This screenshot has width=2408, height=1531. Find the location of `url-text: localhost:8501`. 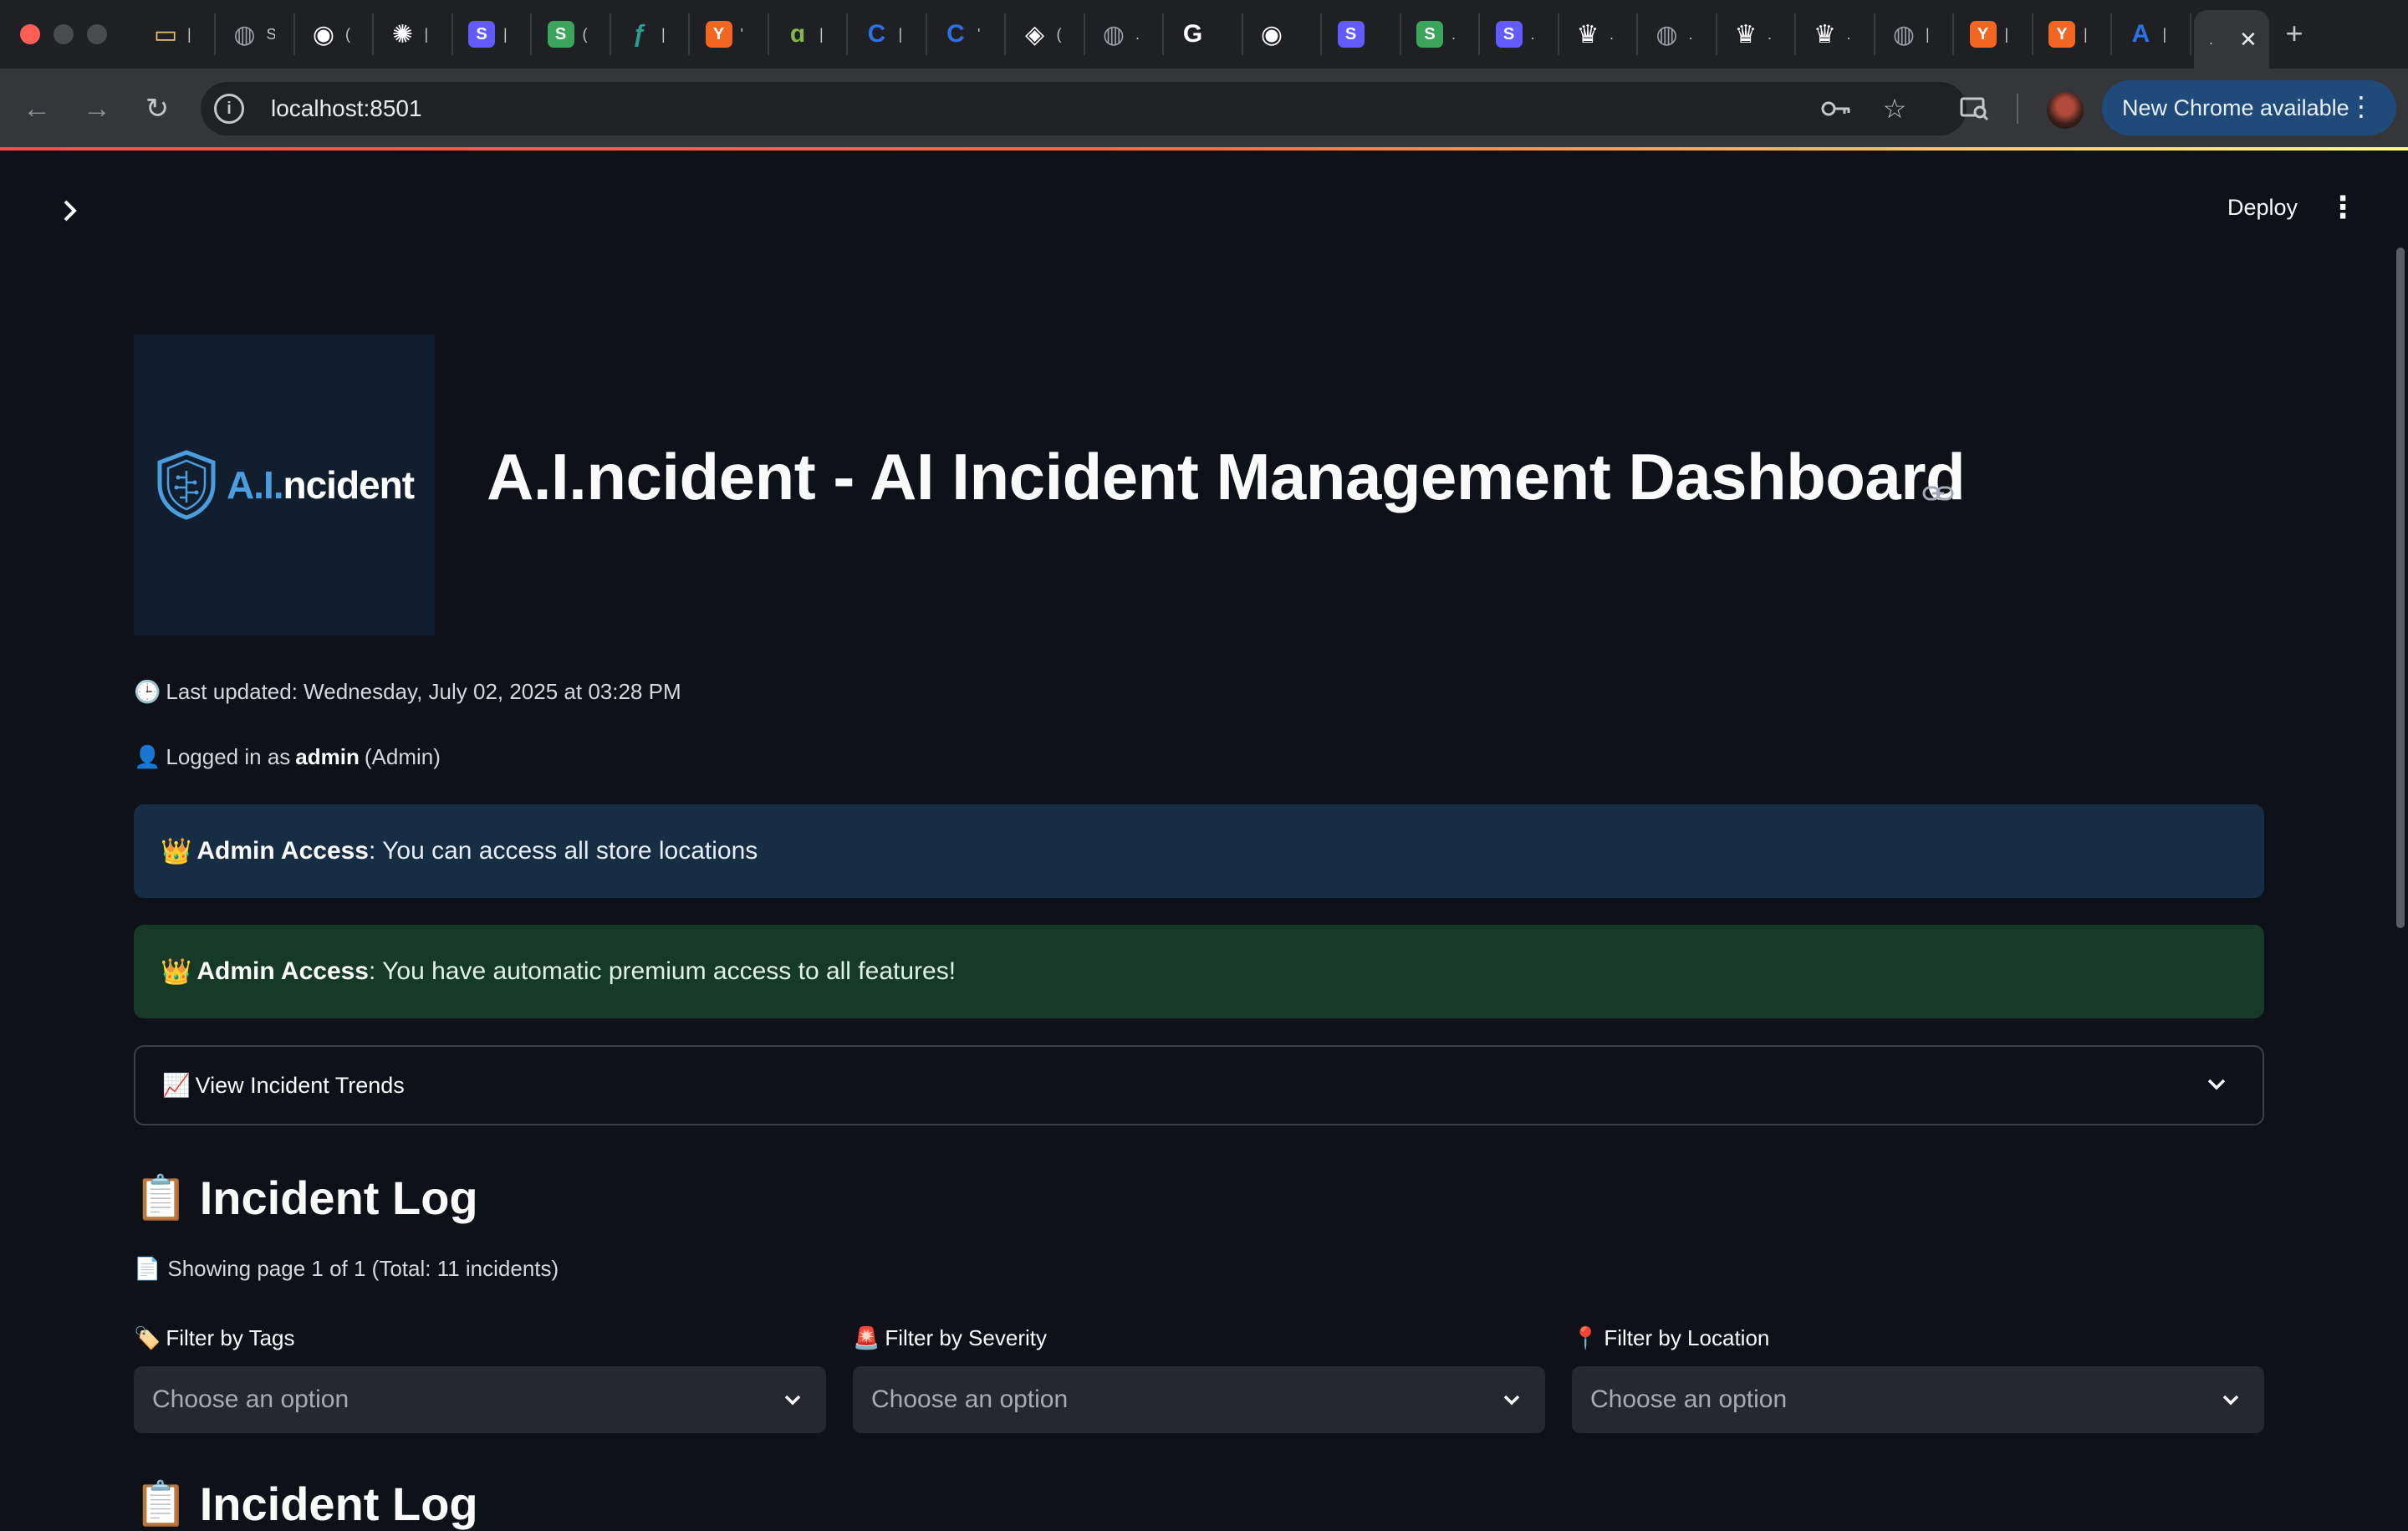

url-text: localhost:8501 is located at coordinates (346, 109).